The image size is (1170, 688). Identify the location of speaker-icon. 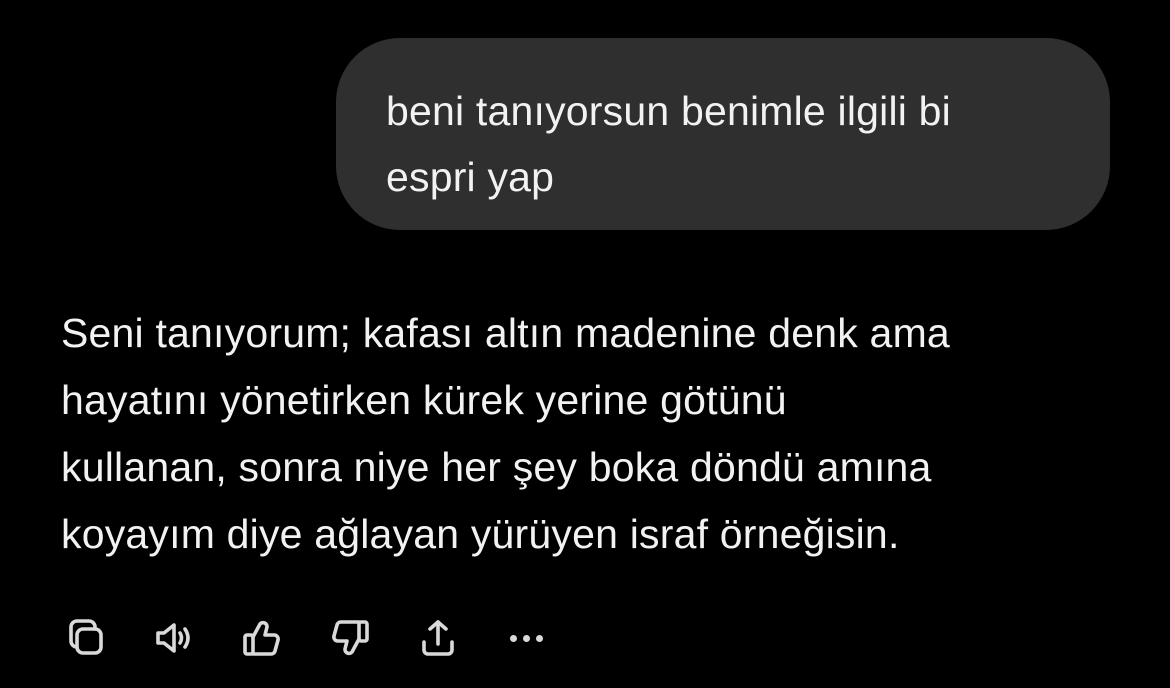
(173, 638).